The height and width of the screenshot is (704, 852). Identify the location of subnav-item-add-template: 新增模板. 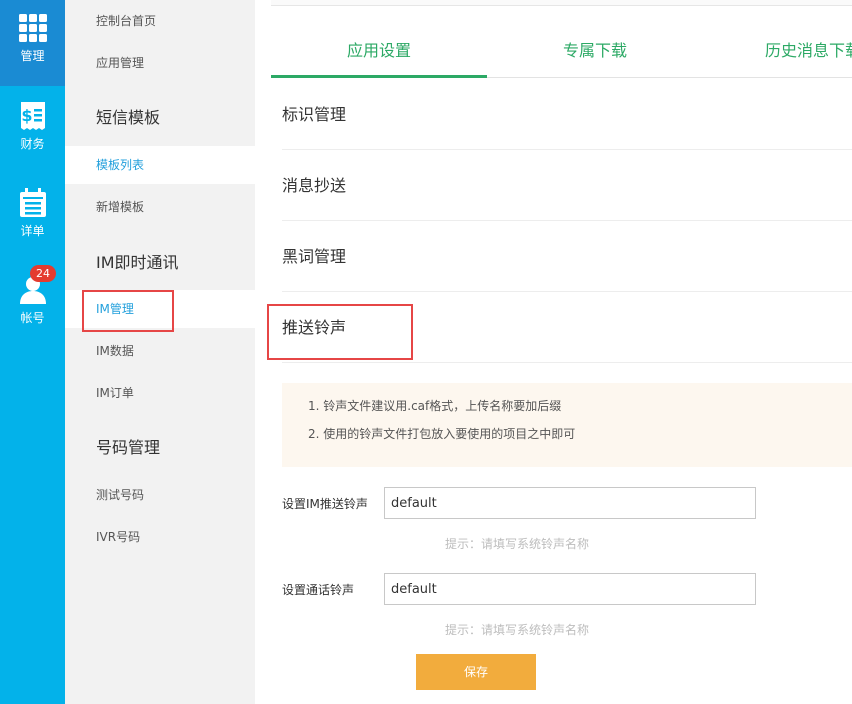
(160, 207).